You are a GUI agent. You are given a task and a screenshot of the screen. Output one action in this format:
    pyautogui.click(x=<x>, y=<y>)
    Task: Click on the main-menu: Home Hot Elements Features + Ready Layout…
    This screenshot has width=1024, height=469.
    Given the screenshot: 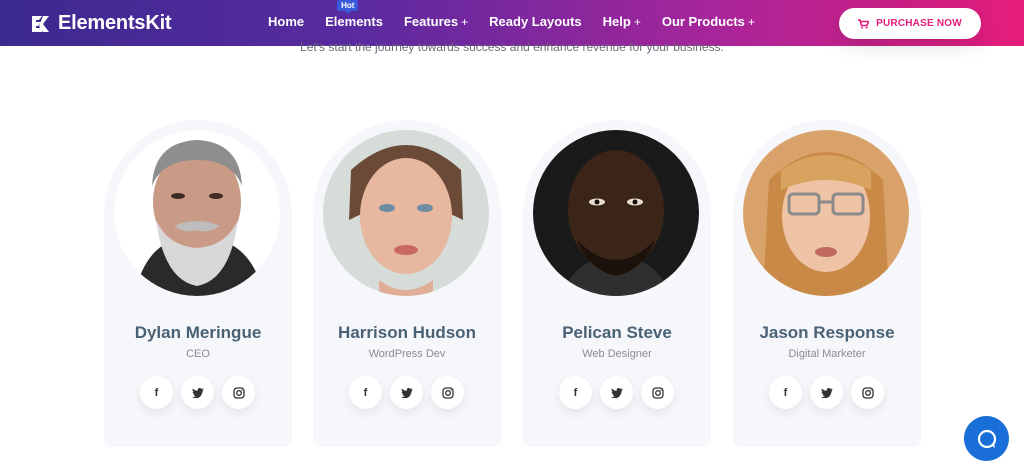 What is the action you would take?
    pyautogui.click(x=522, y=14)
    